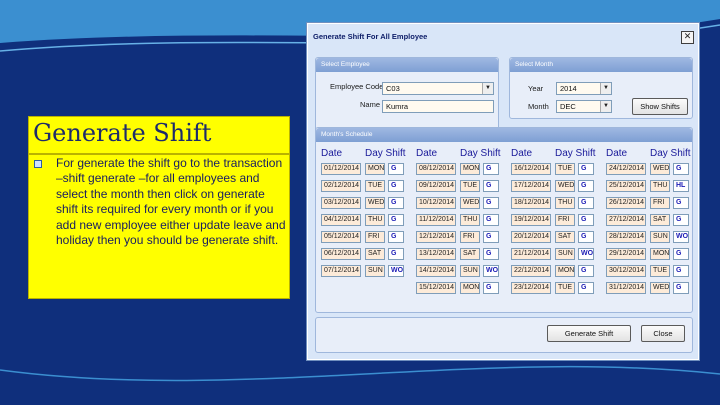  Describe the element at coordinates (436, 220) in the screenshot. I see `schedule-date-cell: 11/12/2014` at that location.